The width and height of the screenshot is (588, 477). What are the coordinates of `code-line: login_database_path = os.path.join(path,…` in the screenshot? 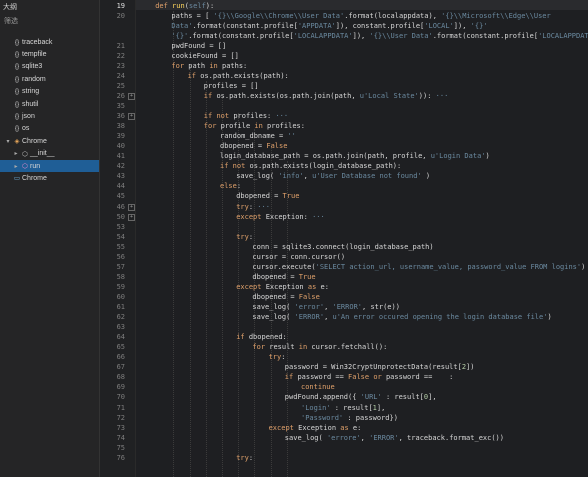 It's located at (355, 156).